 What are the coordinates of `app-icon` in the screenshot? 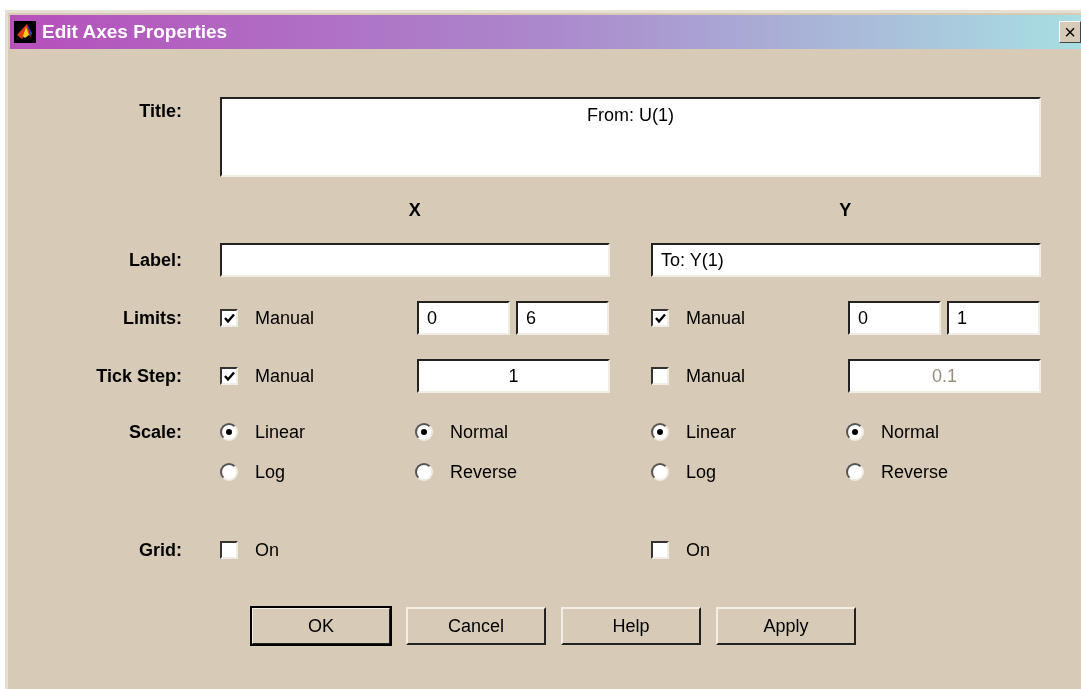 It's located at (25, 32).